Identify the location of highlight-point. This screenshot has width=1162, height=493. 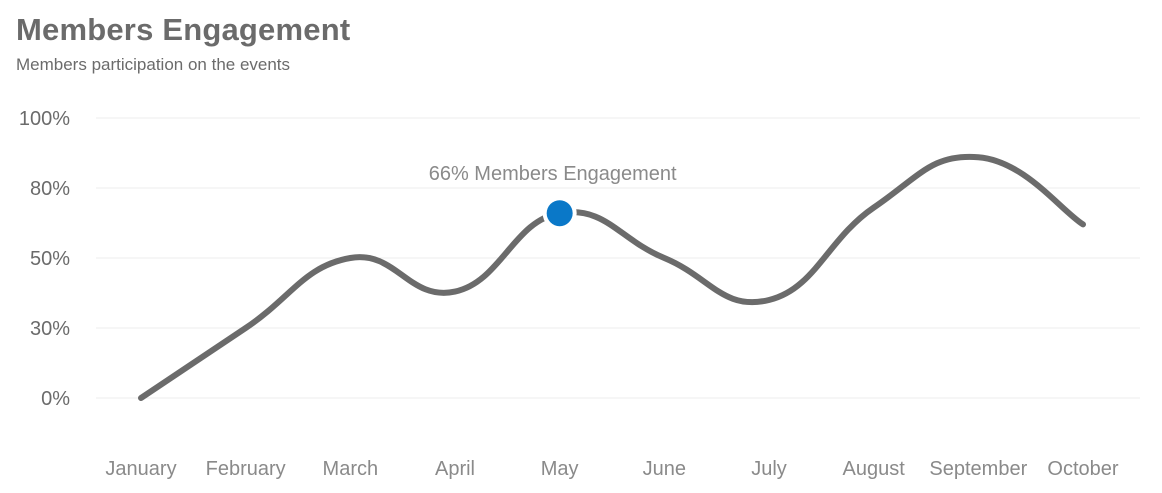
(559, 213).